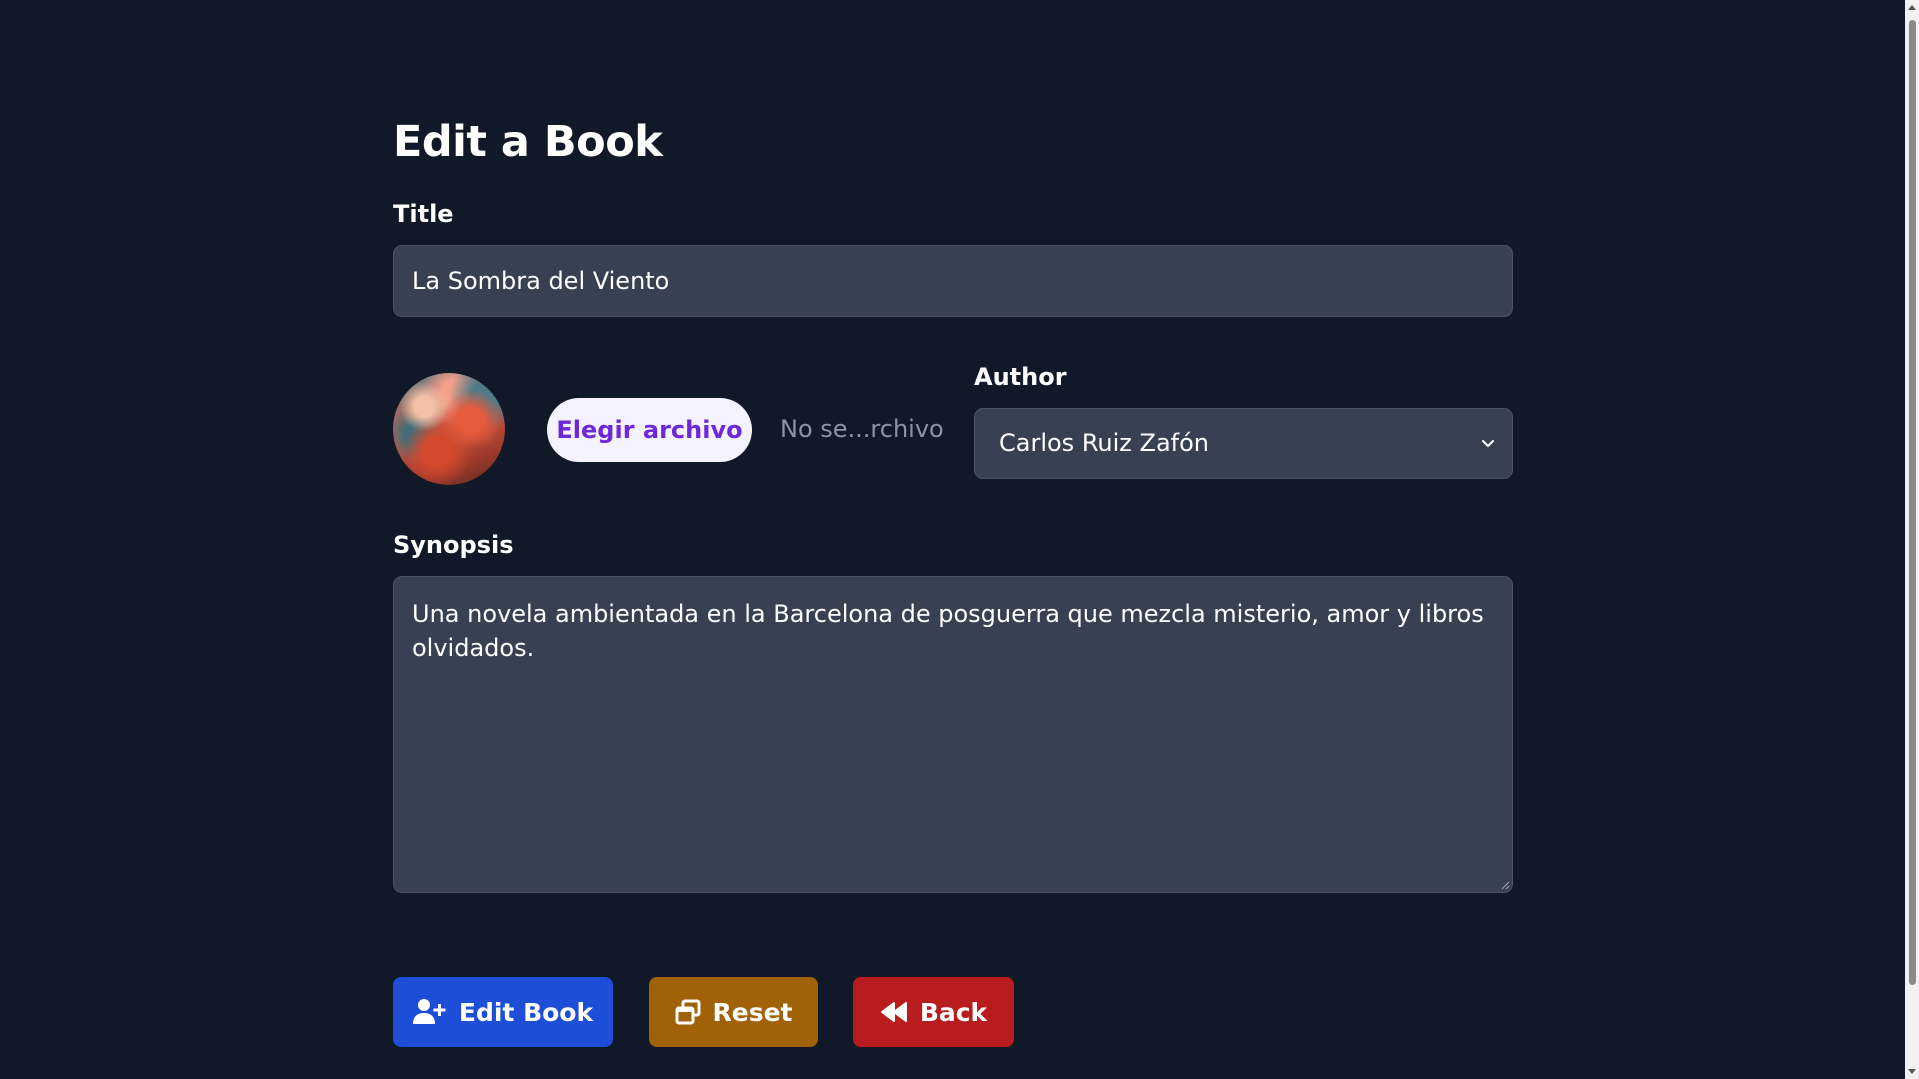 This screenshot has height=1079, width=1919. I want to click on user-plus-icon, so click(429, 1011).